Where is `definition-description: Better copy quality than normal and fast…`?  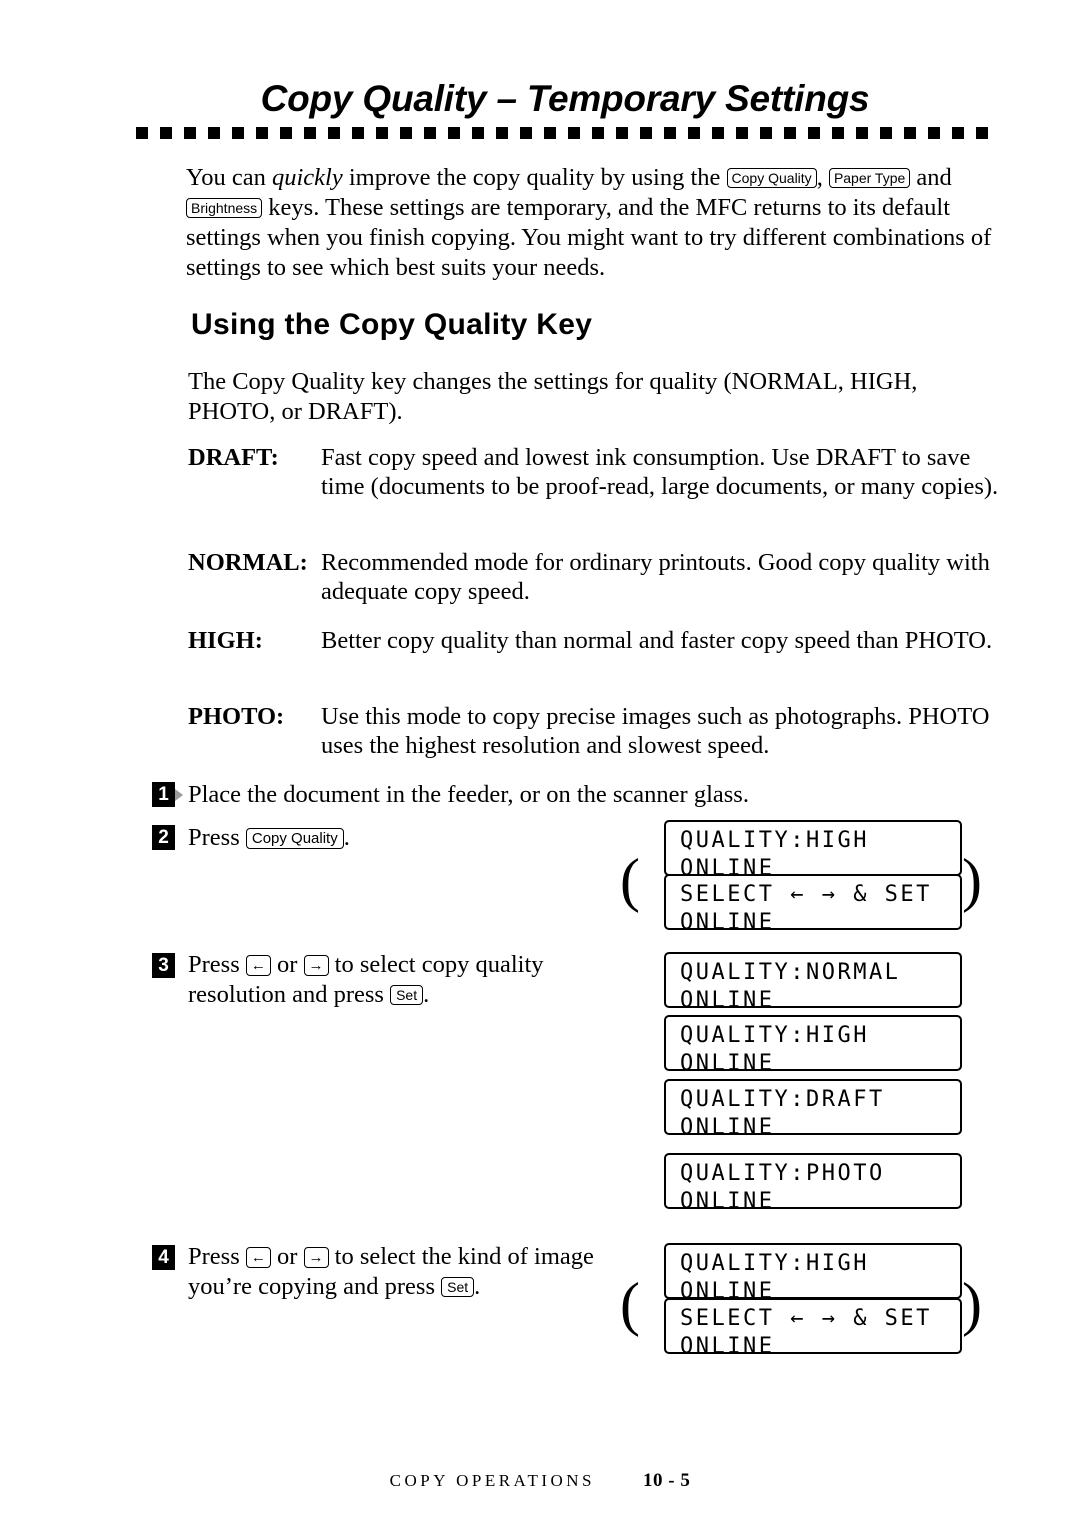
definition-description: Better copy quality than normal and fast… is located at coordinates (657, 640).